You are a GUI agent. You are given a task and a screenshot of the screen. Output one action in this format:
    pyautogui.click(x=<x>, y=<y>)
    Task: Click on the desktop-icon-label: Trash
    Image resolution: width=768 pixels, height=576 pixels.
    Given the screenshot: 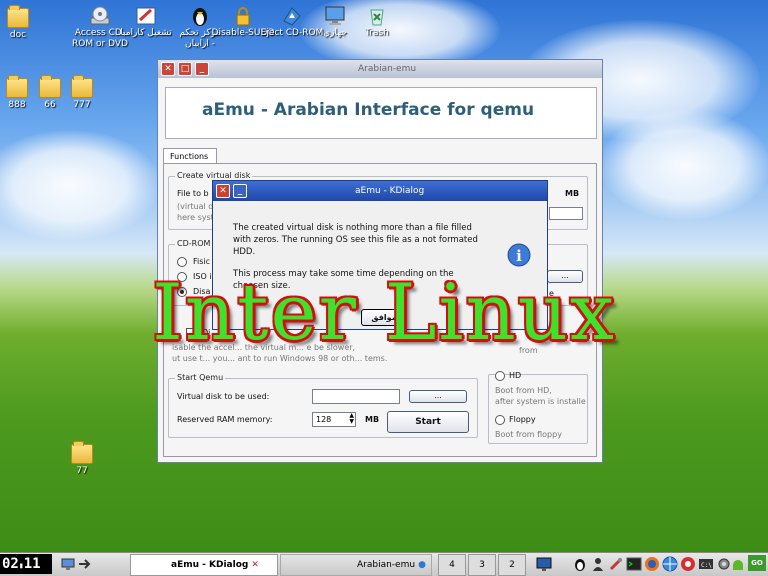 What is the action you would take?
    pyautogui.click(x=377, y=33)
    